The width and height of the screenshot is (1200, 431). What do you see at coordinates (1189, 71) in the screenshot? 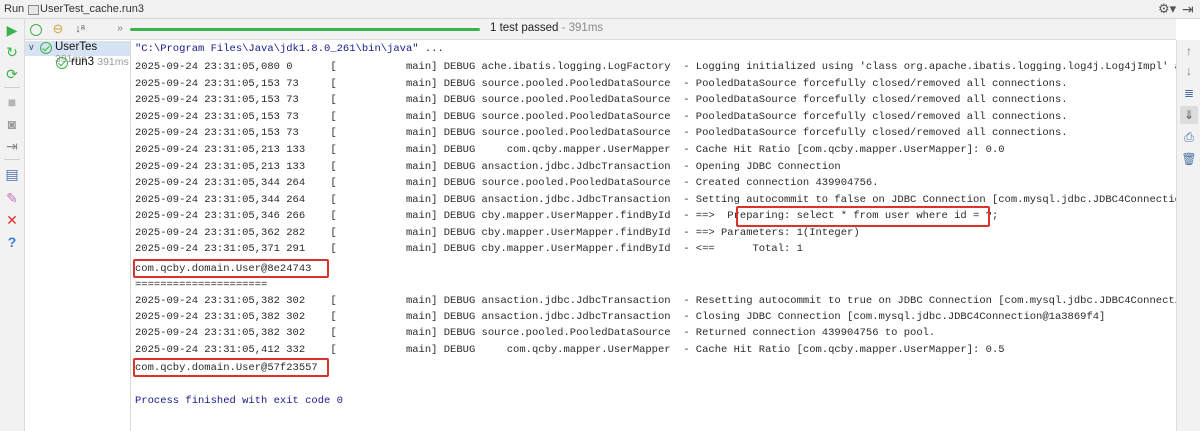
I see `scroll-down-icon: ↓` at bounding box center [1189, 71].